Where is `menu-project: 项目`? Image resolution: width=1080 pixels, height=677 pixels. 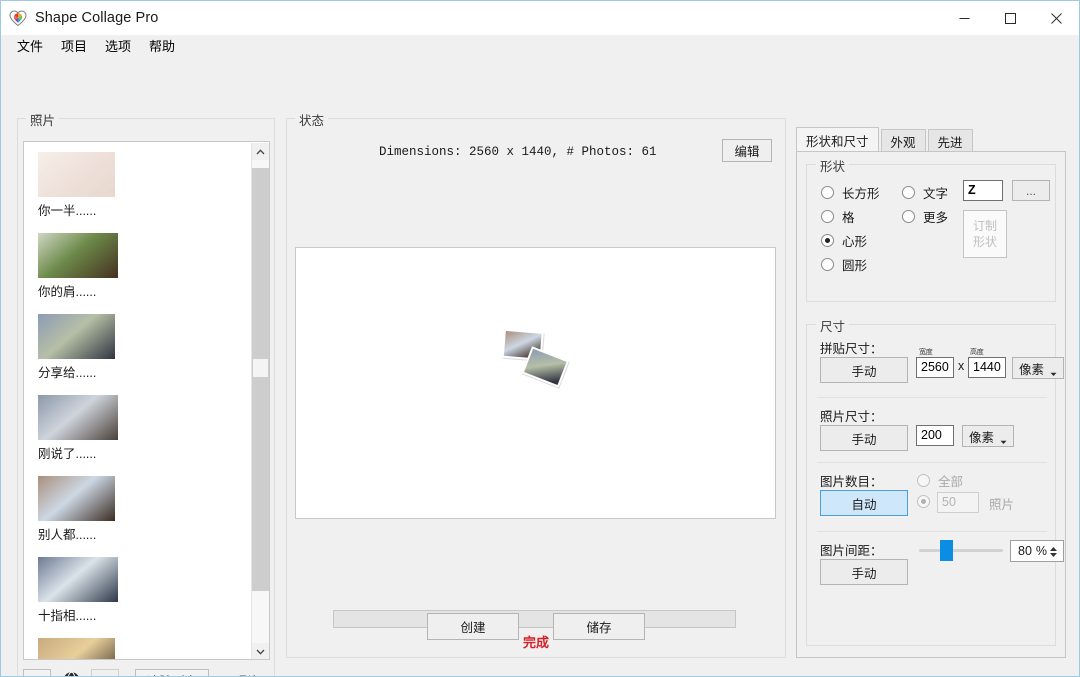
menu-project: 项目 is located at coordinates (74, 47).